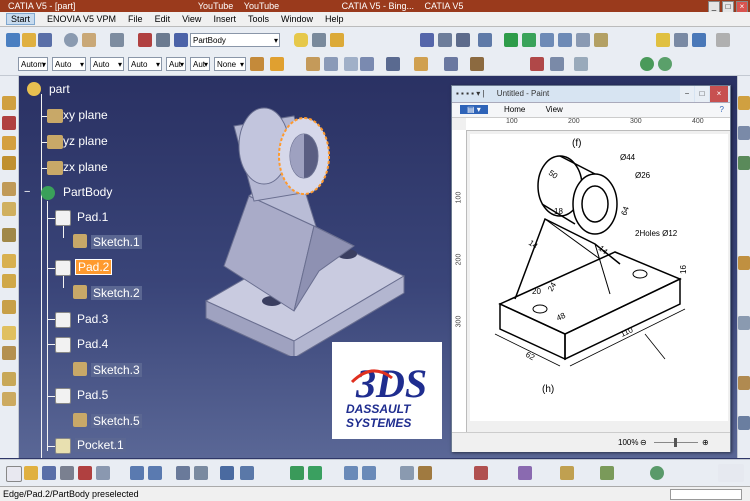  I want to click on catalog-icon, so click(744, 423).